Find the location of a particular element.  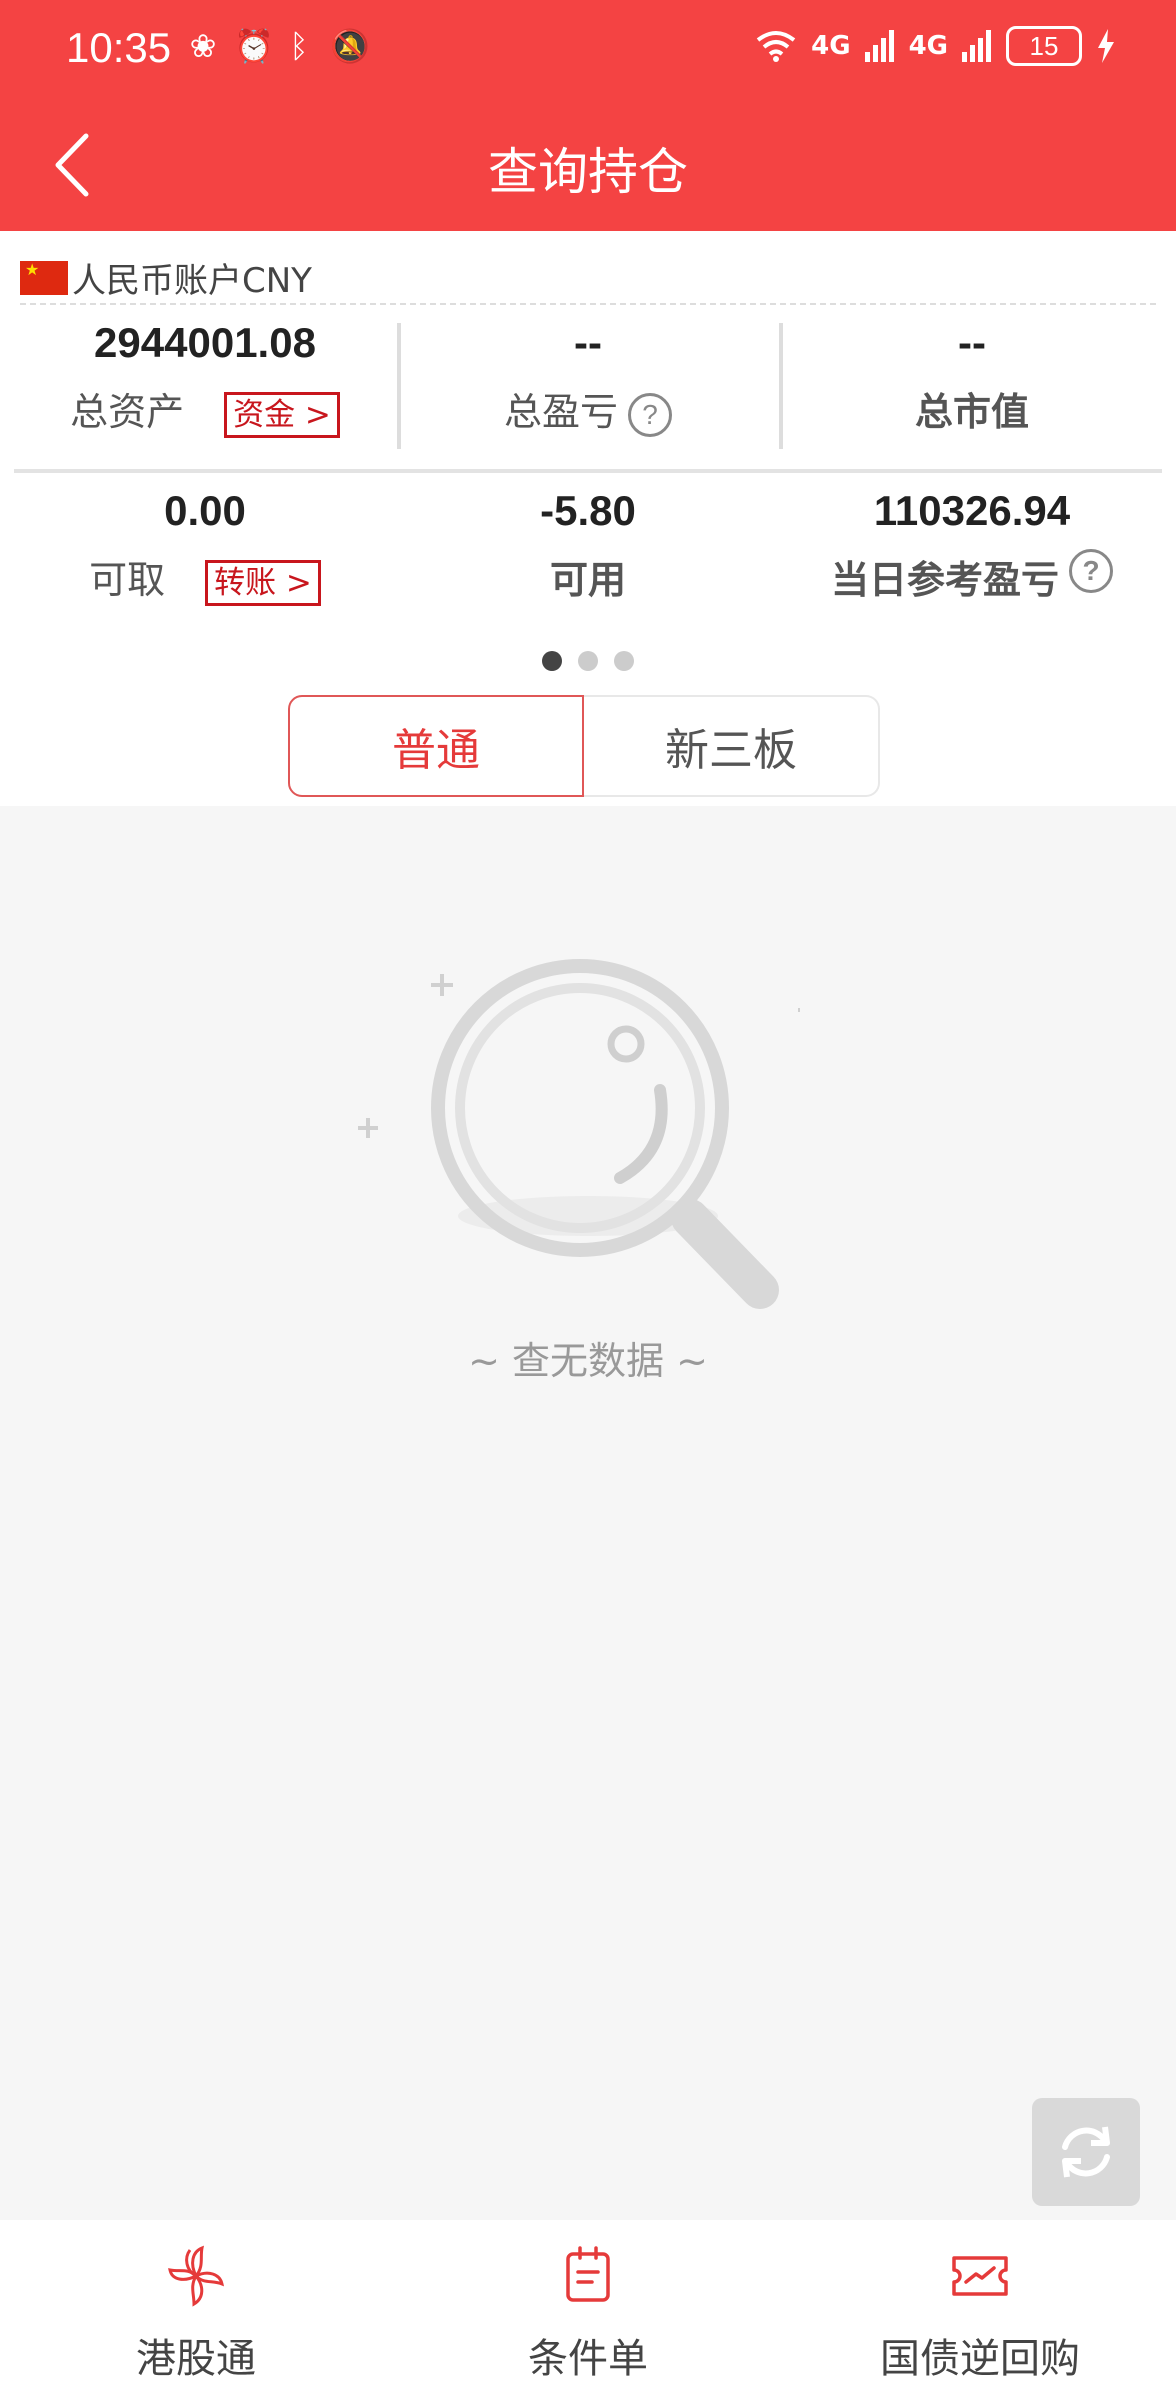

total-assets-label: 总资产 is located at coordinates (127, 412).